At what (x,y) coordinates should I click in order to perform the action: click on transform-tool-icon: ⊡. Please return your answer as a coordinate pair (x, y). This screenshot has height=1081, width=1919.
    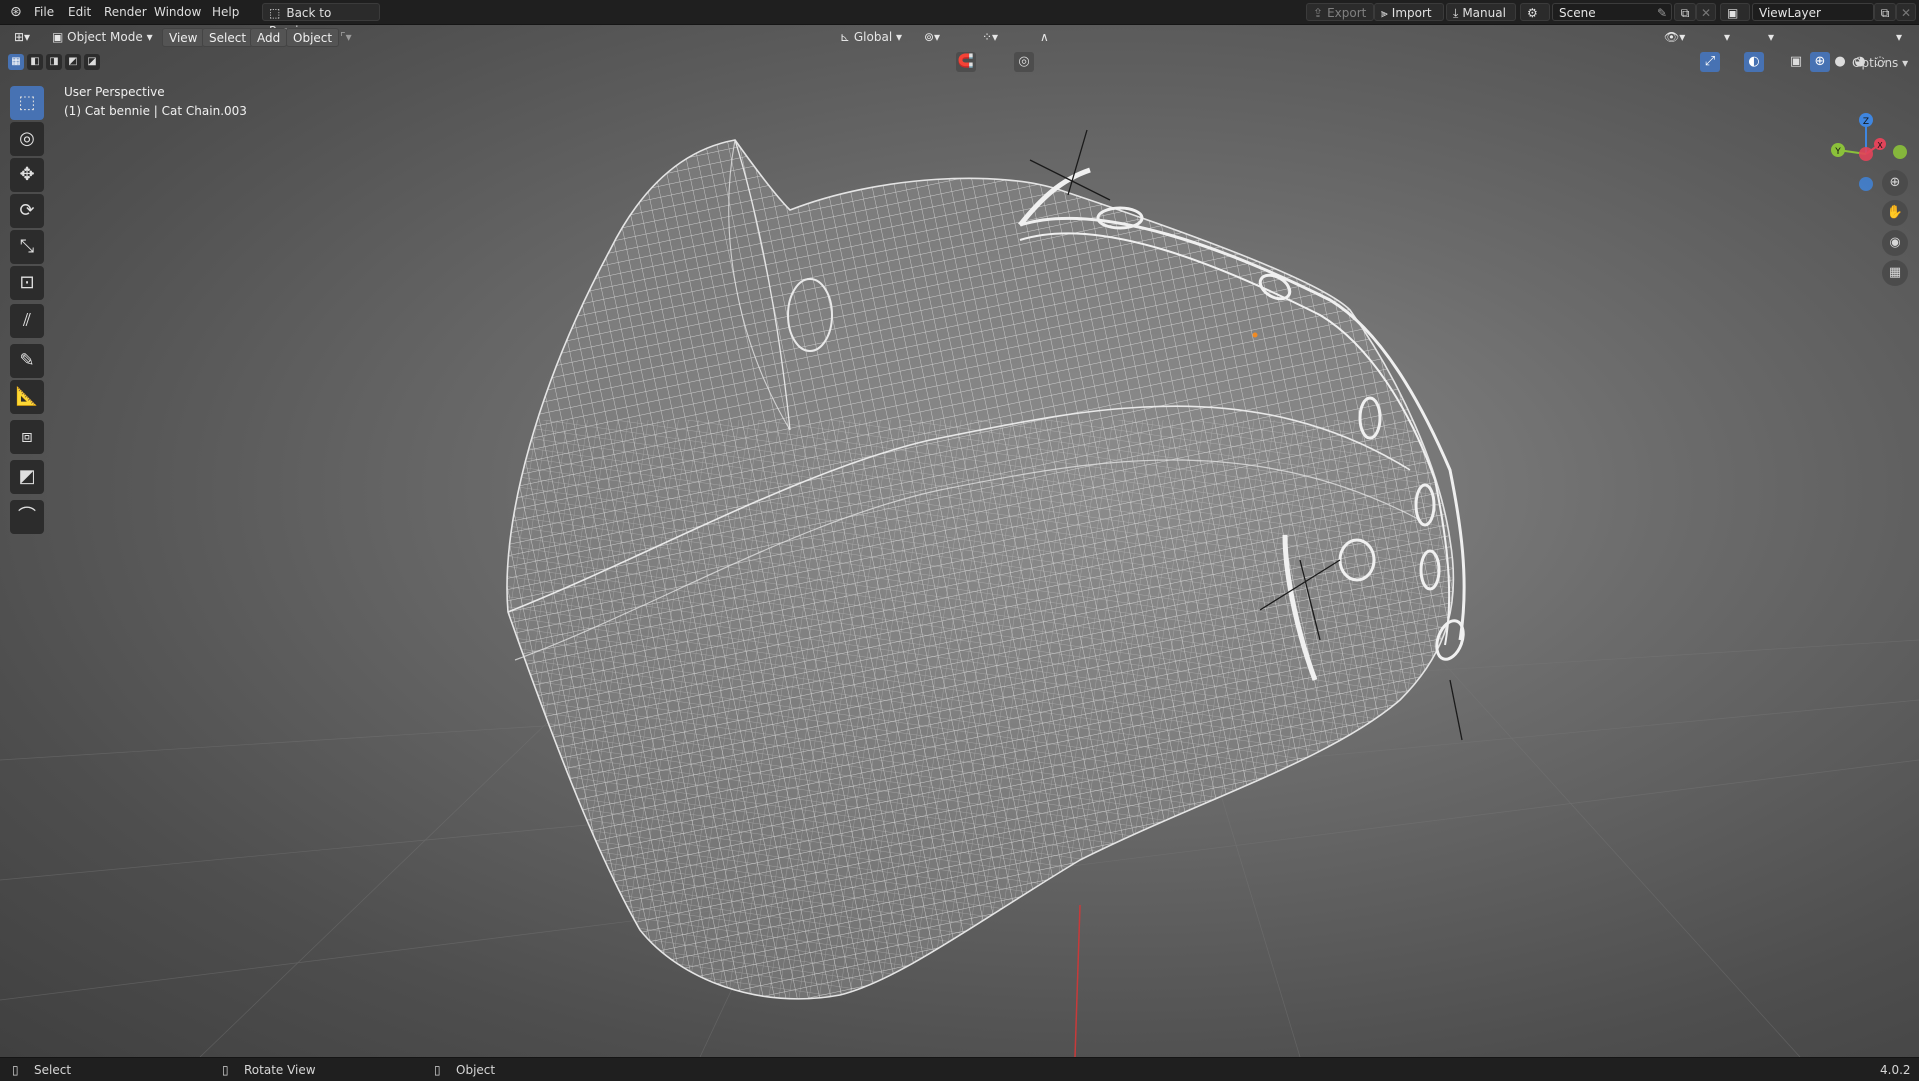
    Looking at the image, I should click on (27, 283).